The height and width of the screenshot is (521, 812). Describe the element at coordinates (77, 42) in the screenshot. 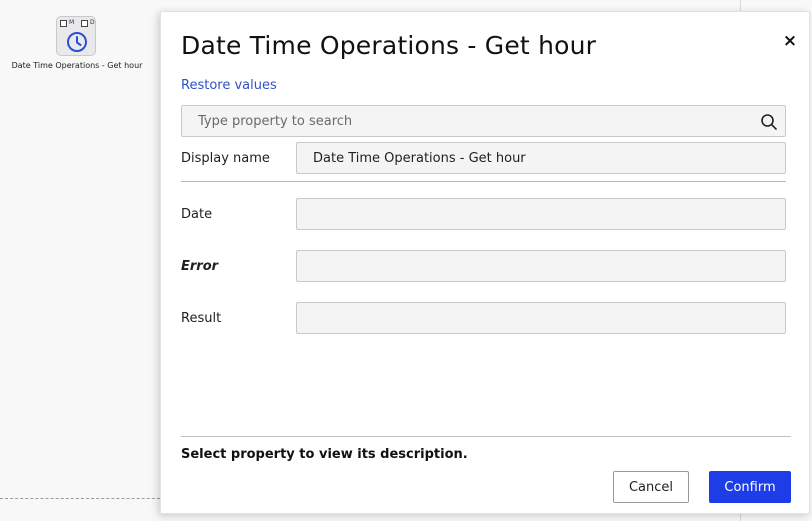

I see `clock-icon` at that location.